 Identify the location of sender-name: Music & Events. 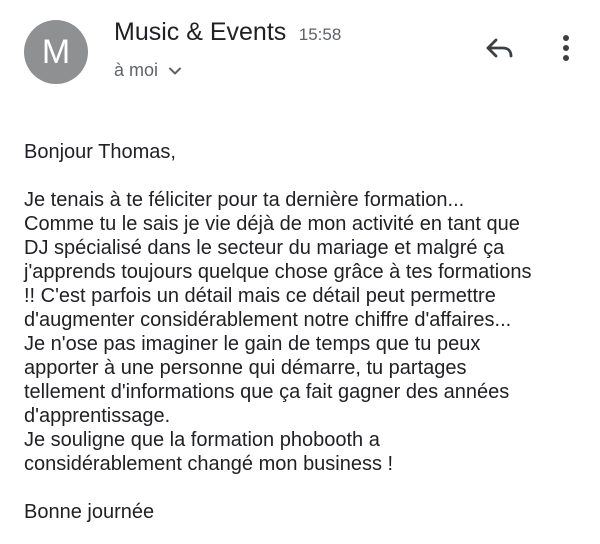
(200, 32).